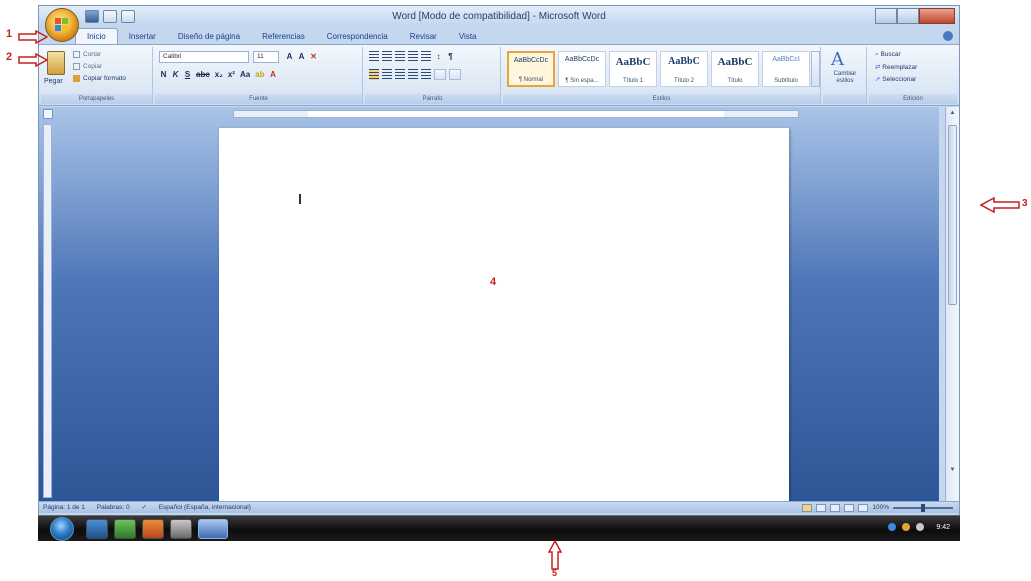  I want to click on font-name-field: Calibri, so click(204, 57).